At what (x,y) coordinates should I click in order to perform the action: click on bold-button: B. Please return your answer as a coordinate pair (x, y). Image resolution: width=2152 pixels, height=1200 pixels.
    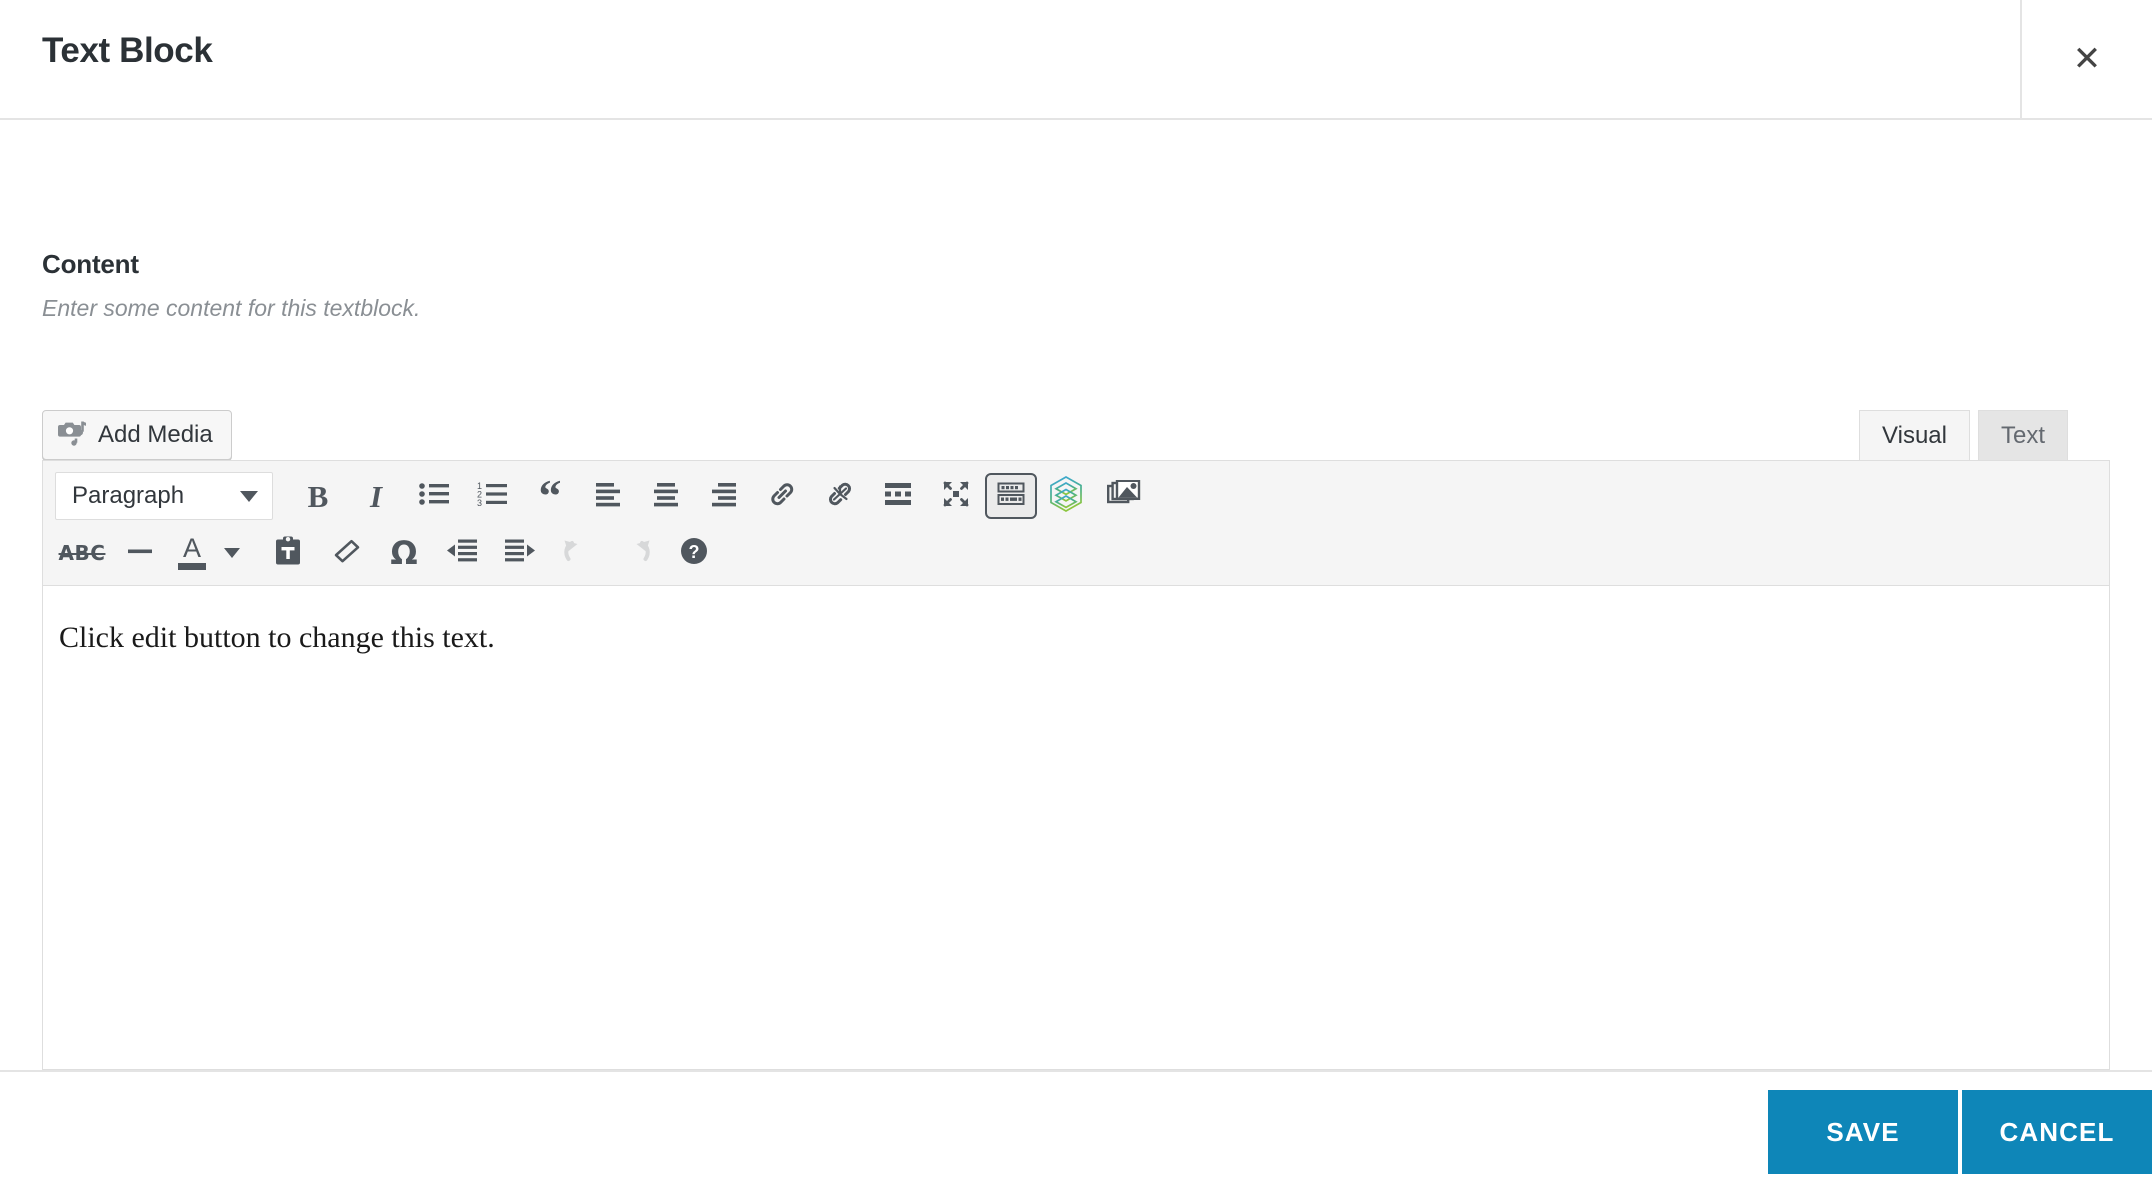
    Looking at the image, I should click on (318, 496).